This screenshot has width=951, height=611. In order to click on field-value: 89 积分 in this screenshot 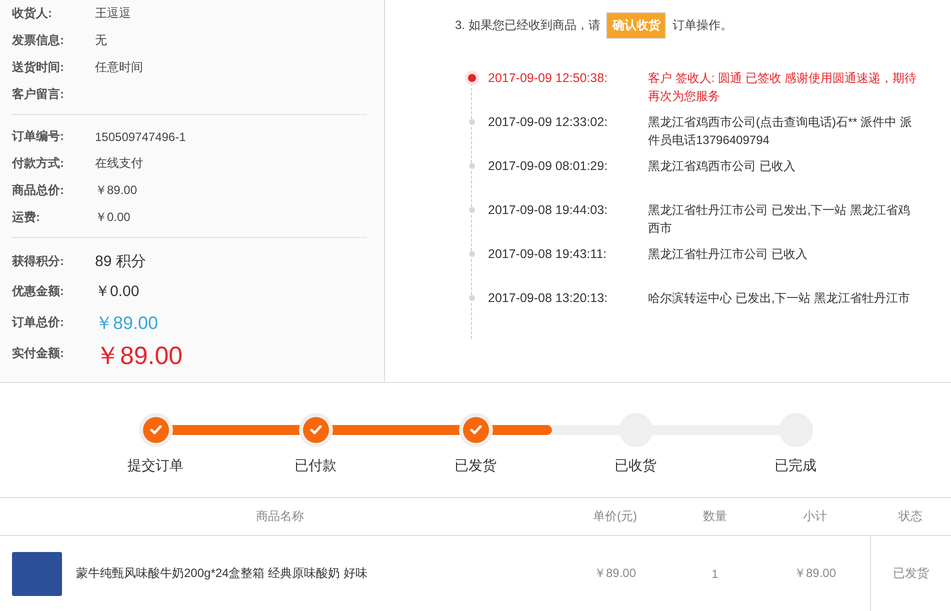, I will do `click(120, 261)`.